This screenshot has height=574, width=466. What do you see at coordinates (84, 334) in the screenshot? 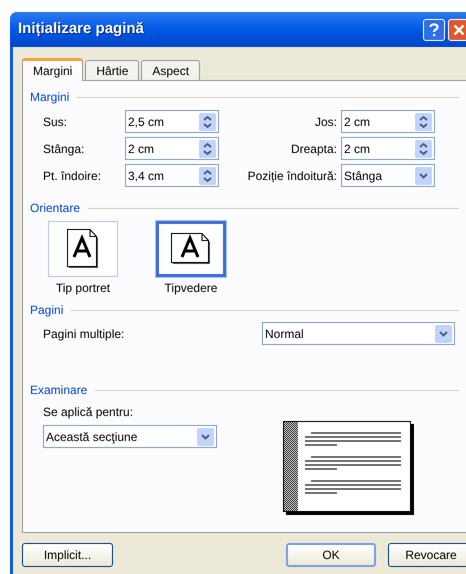
I see `field-label: Pagini multiple:` at bounding box center [84, 334].